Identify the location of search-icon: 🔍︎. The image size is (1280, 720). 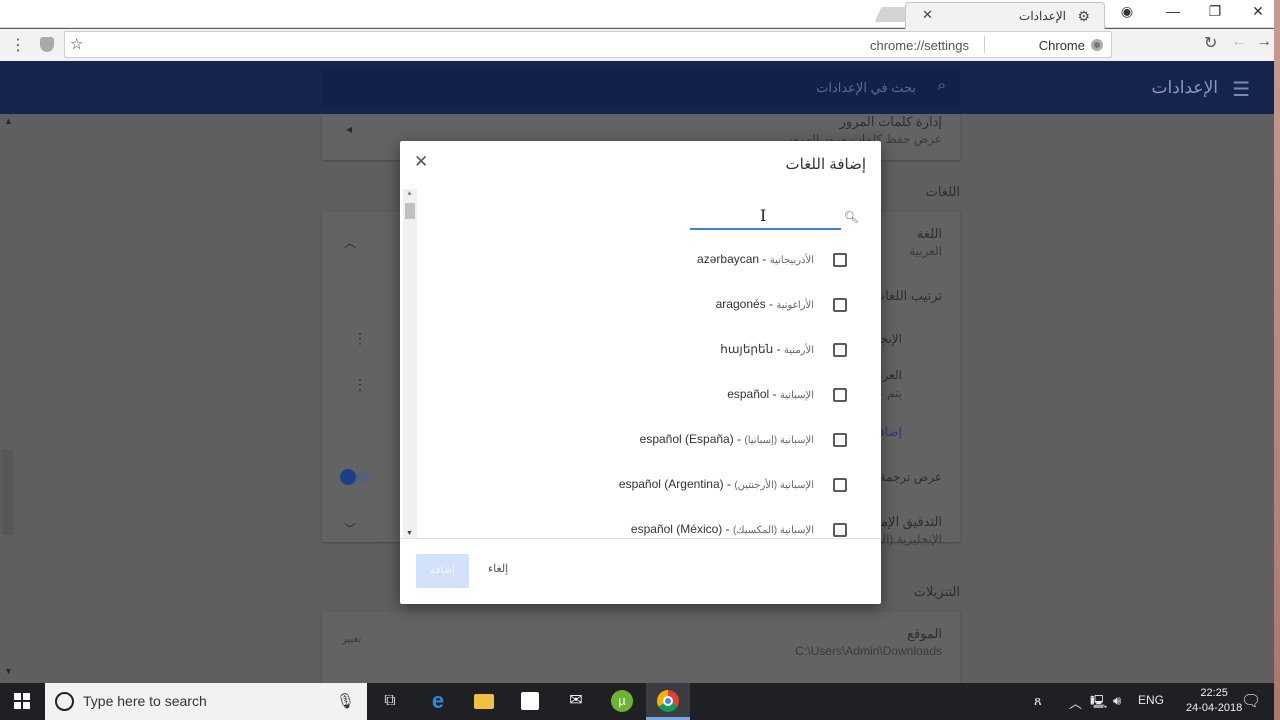
(851, 217).